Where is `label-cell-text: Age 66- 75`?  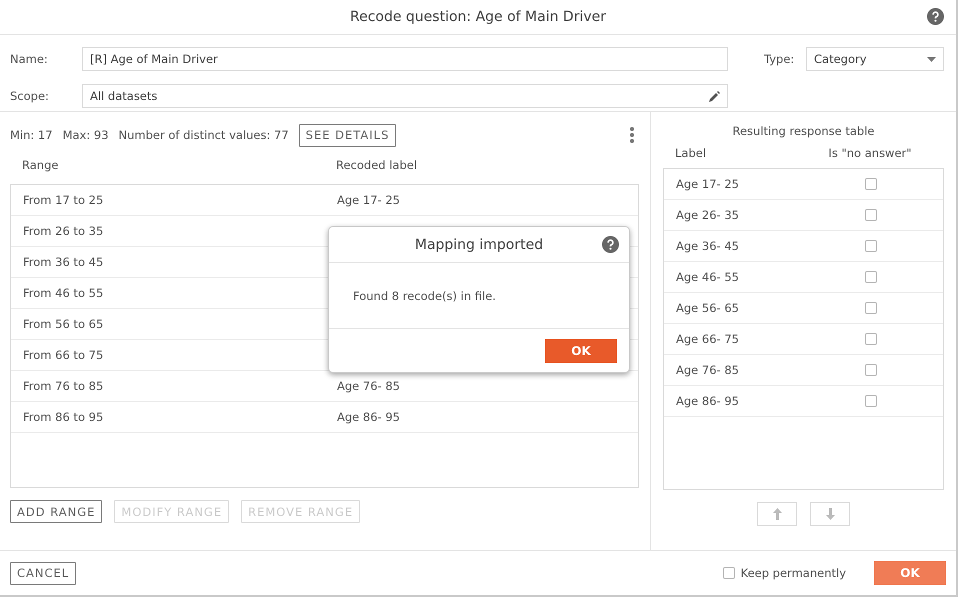
label-cell-text: Age 66- 75 is located at coordinates (708, 339).